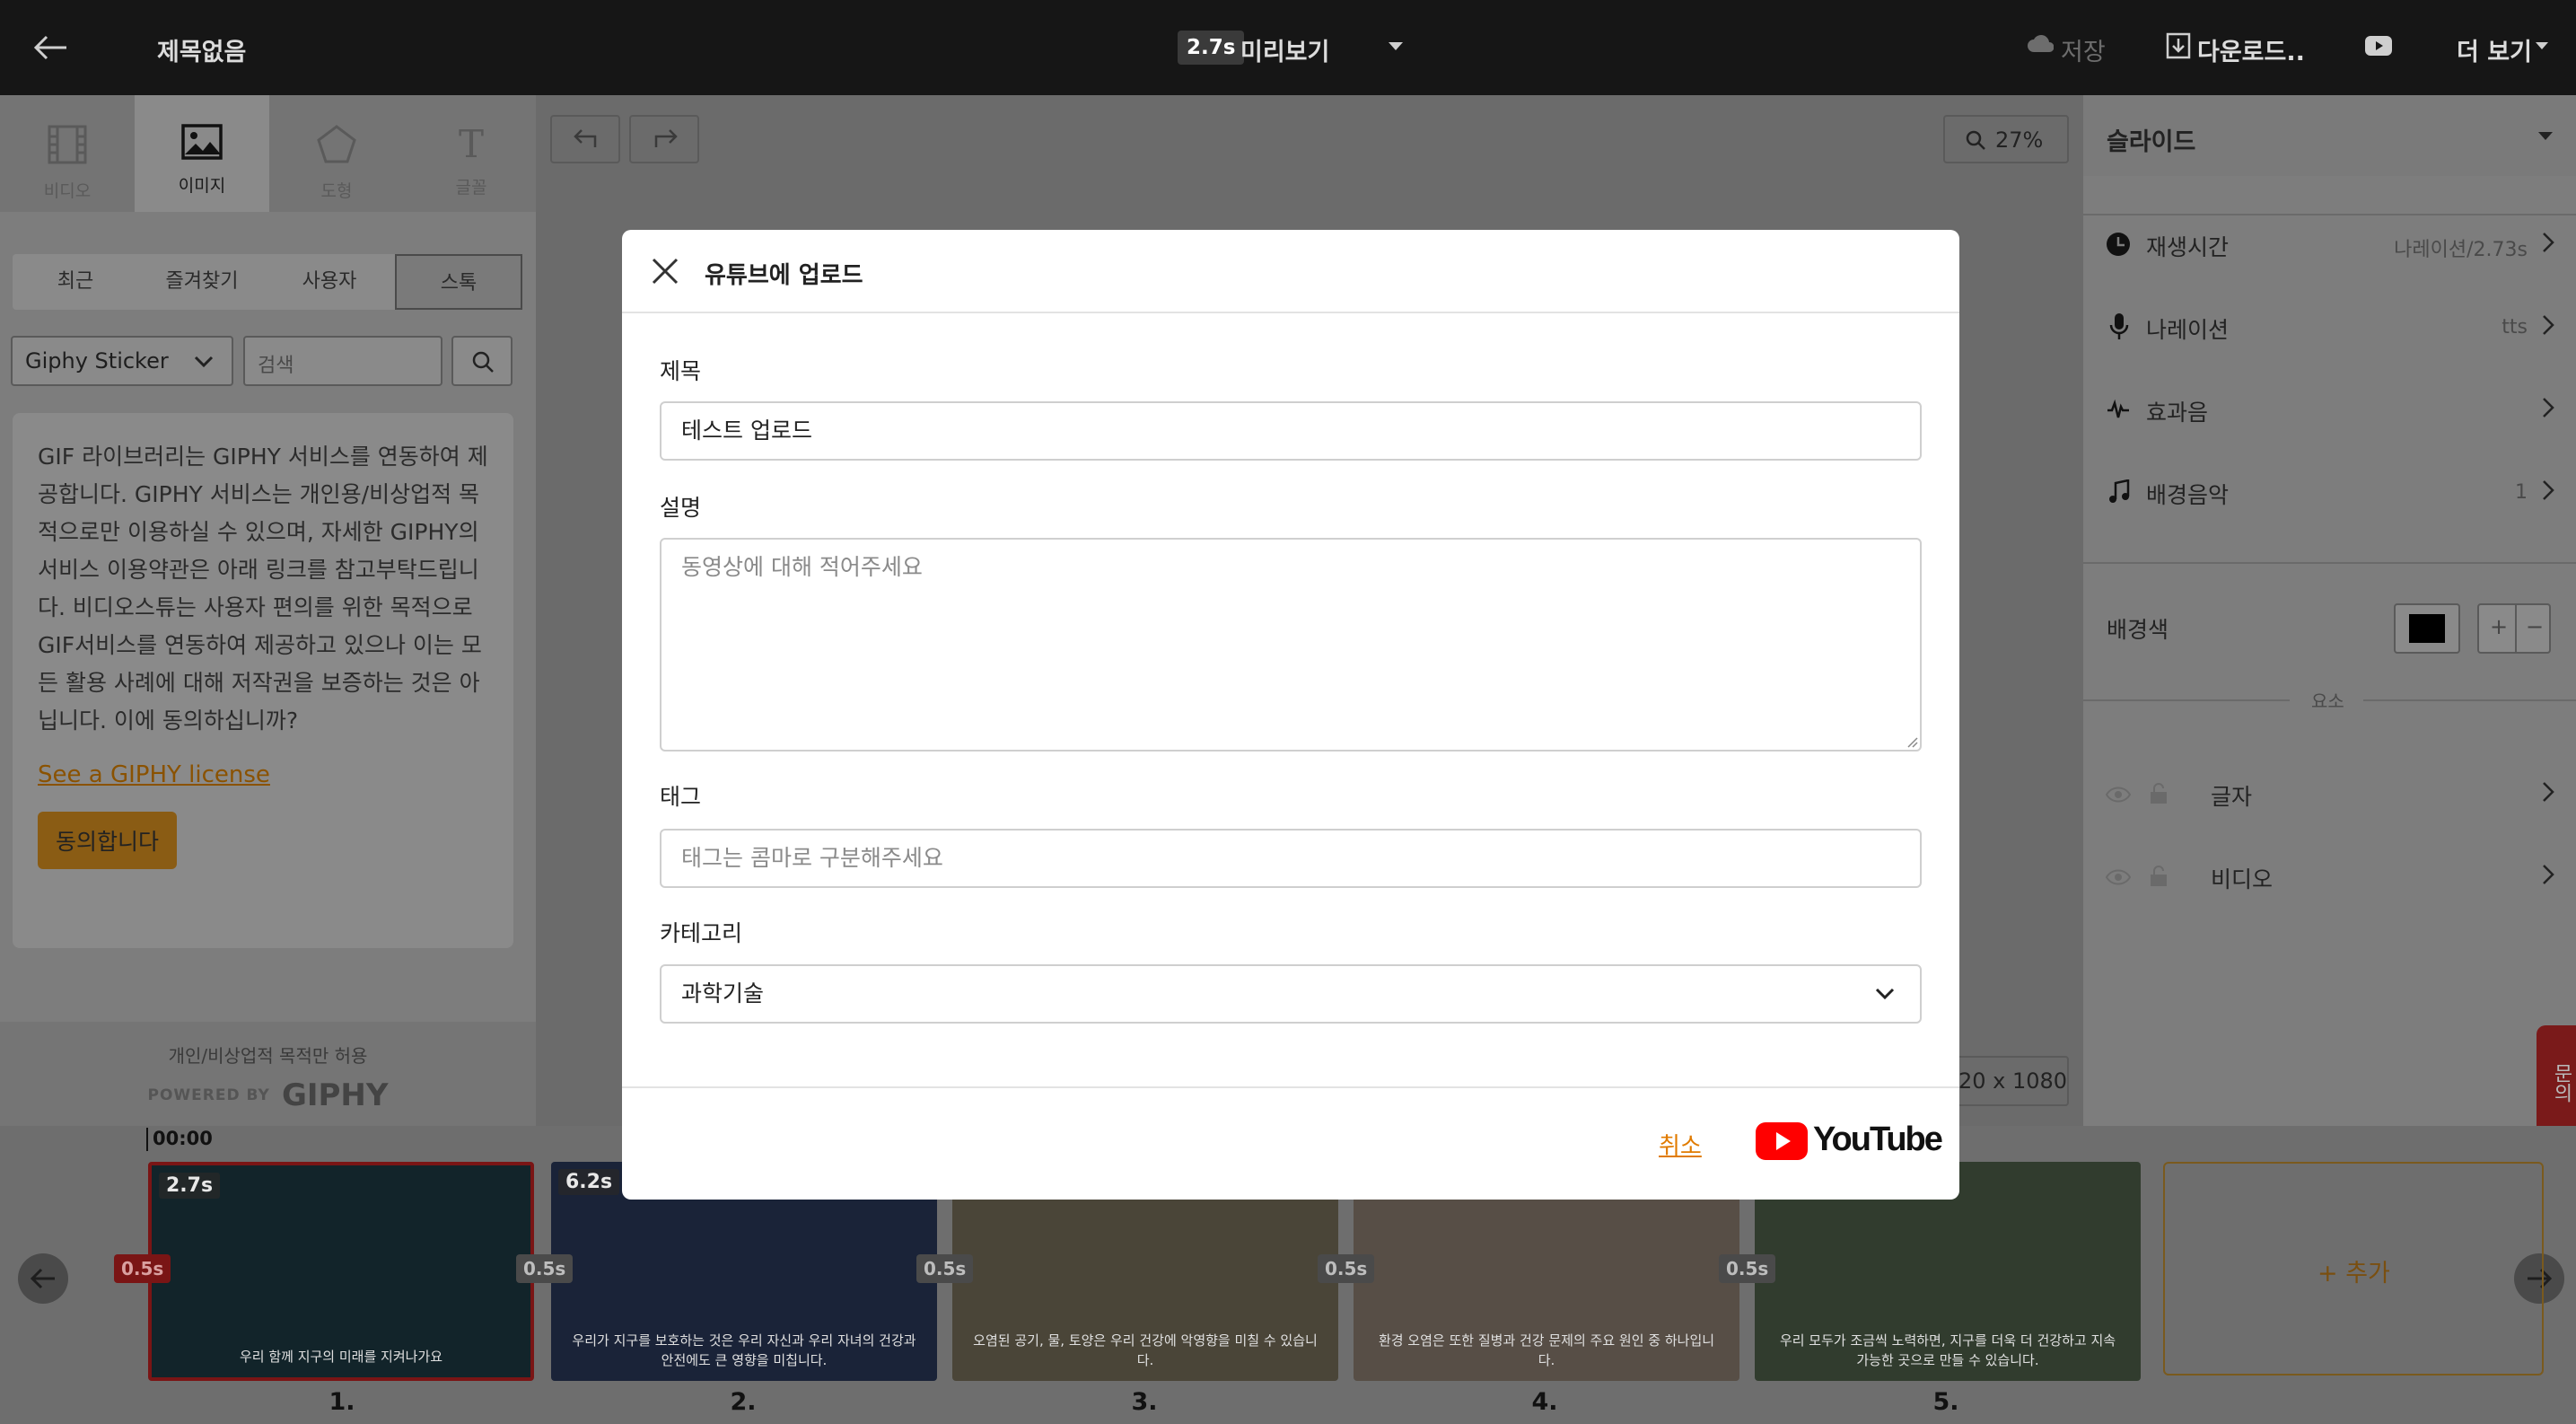  What do you see at coordinates (2330, 878) in the screenshot?
I see `element-row-video: 비디오` at bounding box center [2330, 878].